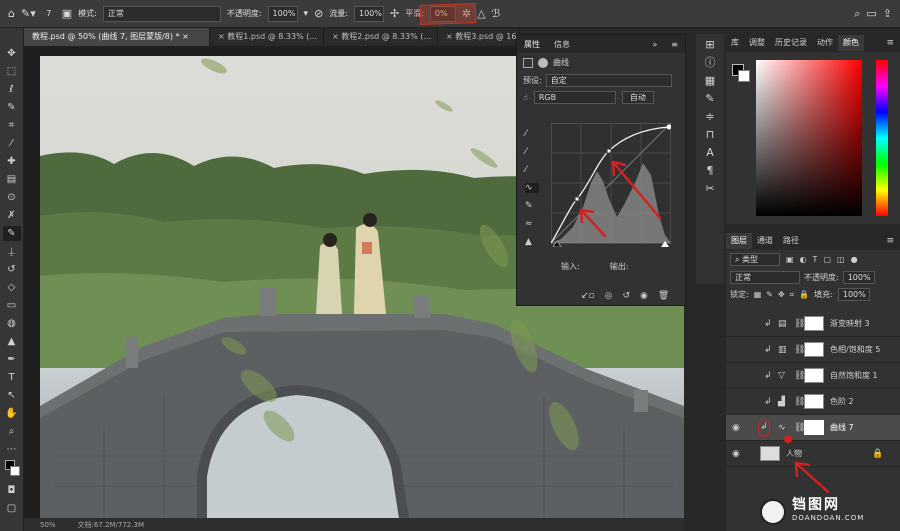 This screenshot has width=900, height=531. What do you see at coordinates (773, 511) in the screenshot?
I see `watermark-logo-icon` at bounding box center [773, 511].